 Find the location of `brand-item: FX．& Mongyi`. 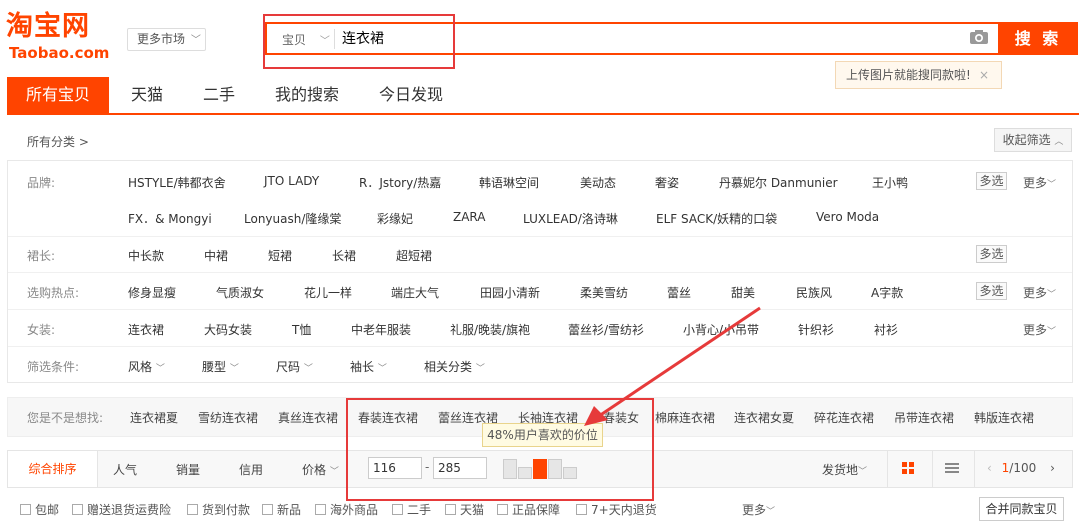

brand-item: FX．& Mongyi is located at coordinates (170, 218).